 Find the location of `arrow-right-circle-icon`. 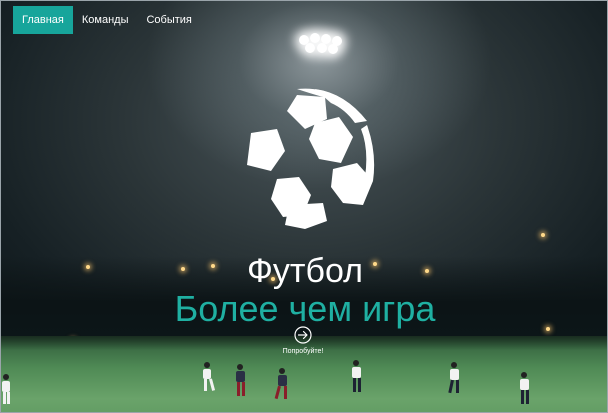

arrow-right-circle-icon is located at coordinates (303, 335).